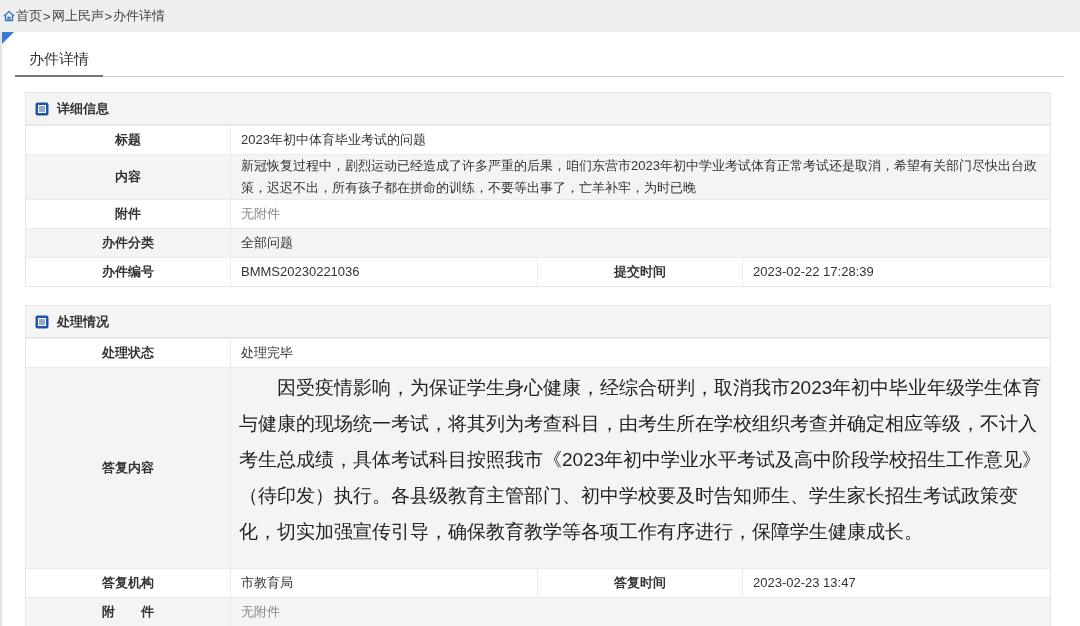  What do you see at coordinates (267, 353) in the screenshot?
I see `field-value: 处理完毕` at bounding box center [267, 353].